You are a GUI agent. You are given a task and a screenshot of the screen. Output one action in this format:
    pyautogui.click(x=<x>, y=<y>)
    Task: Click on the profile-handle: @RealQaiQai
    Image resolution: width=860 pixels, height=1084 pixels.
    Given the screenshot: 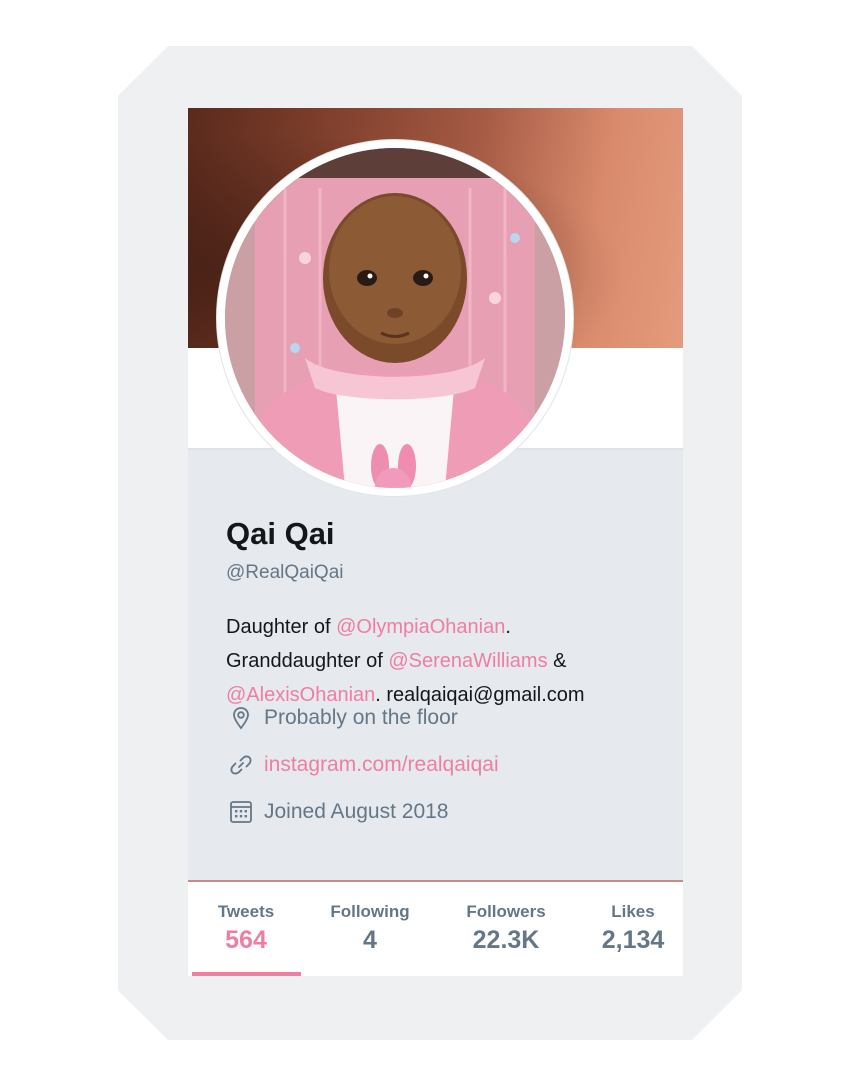 What is the action you would take?
    pyautogui.click(x=285, y=573)
    